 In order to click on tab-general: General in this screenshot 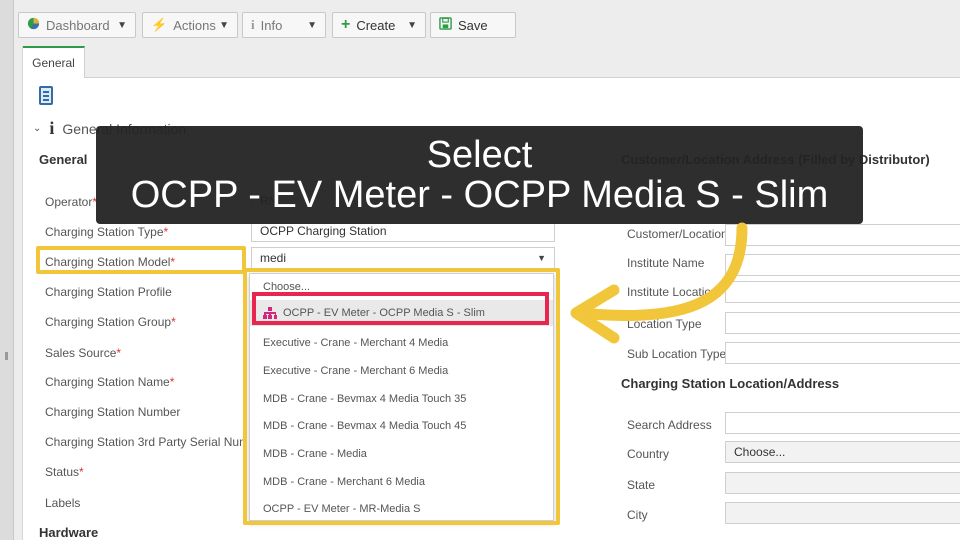, I will do `click(54, 62)`.